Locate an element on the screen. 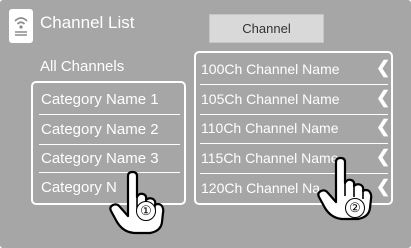  channel-button: Channel is located at coordinates (266, 28).